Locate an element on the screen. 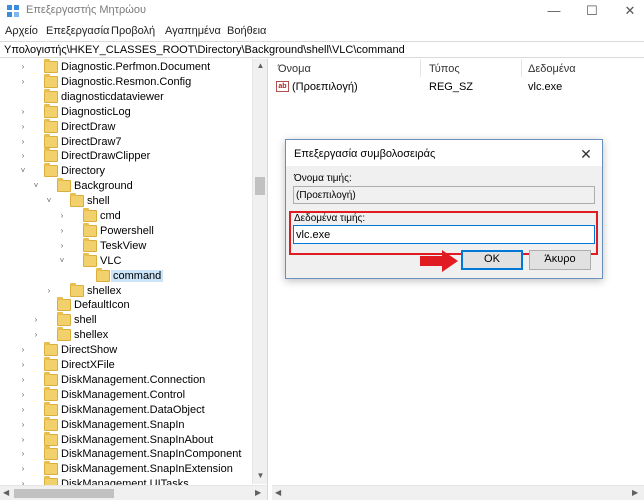 The width and height of the screenshot is (644, 500). close-button: ✕ is located at coordinates (626, 11).